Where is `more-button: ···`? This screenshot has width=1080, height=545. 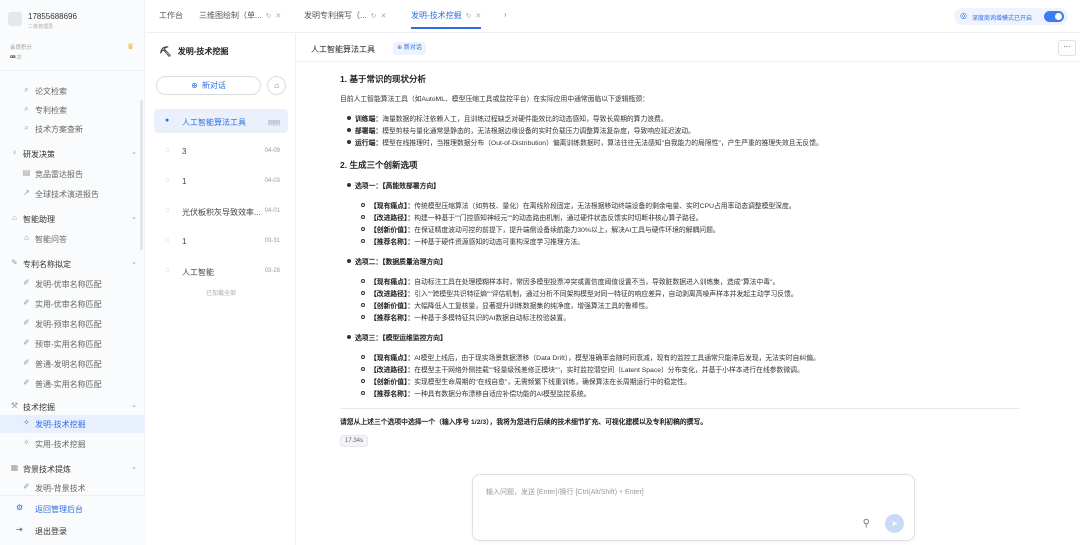 more-button: ··· is located at coordinates (1067, 48).